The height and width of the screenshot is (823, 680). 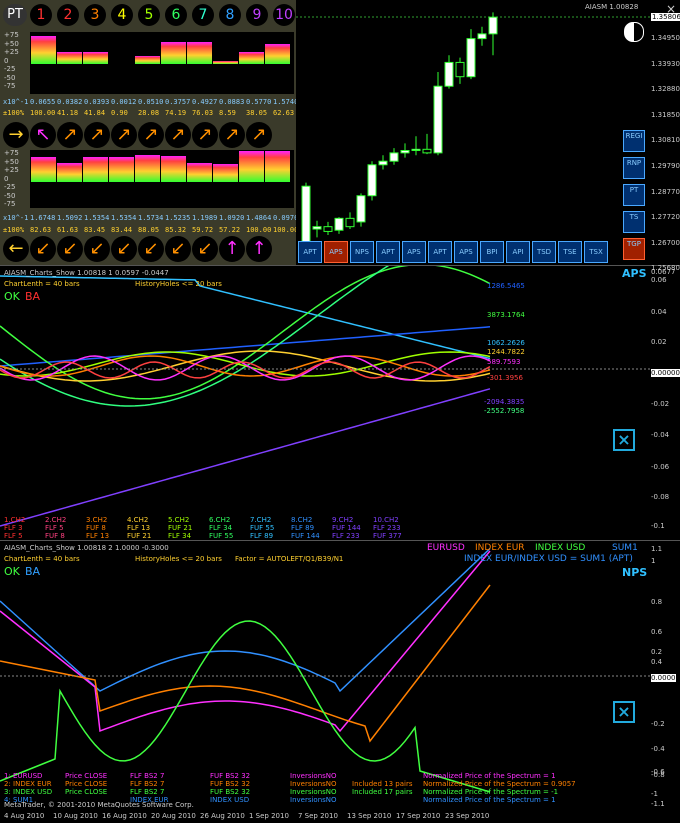 I want to click on indicator1-legend-item: 3.CH2, so click(x=97, y=520).